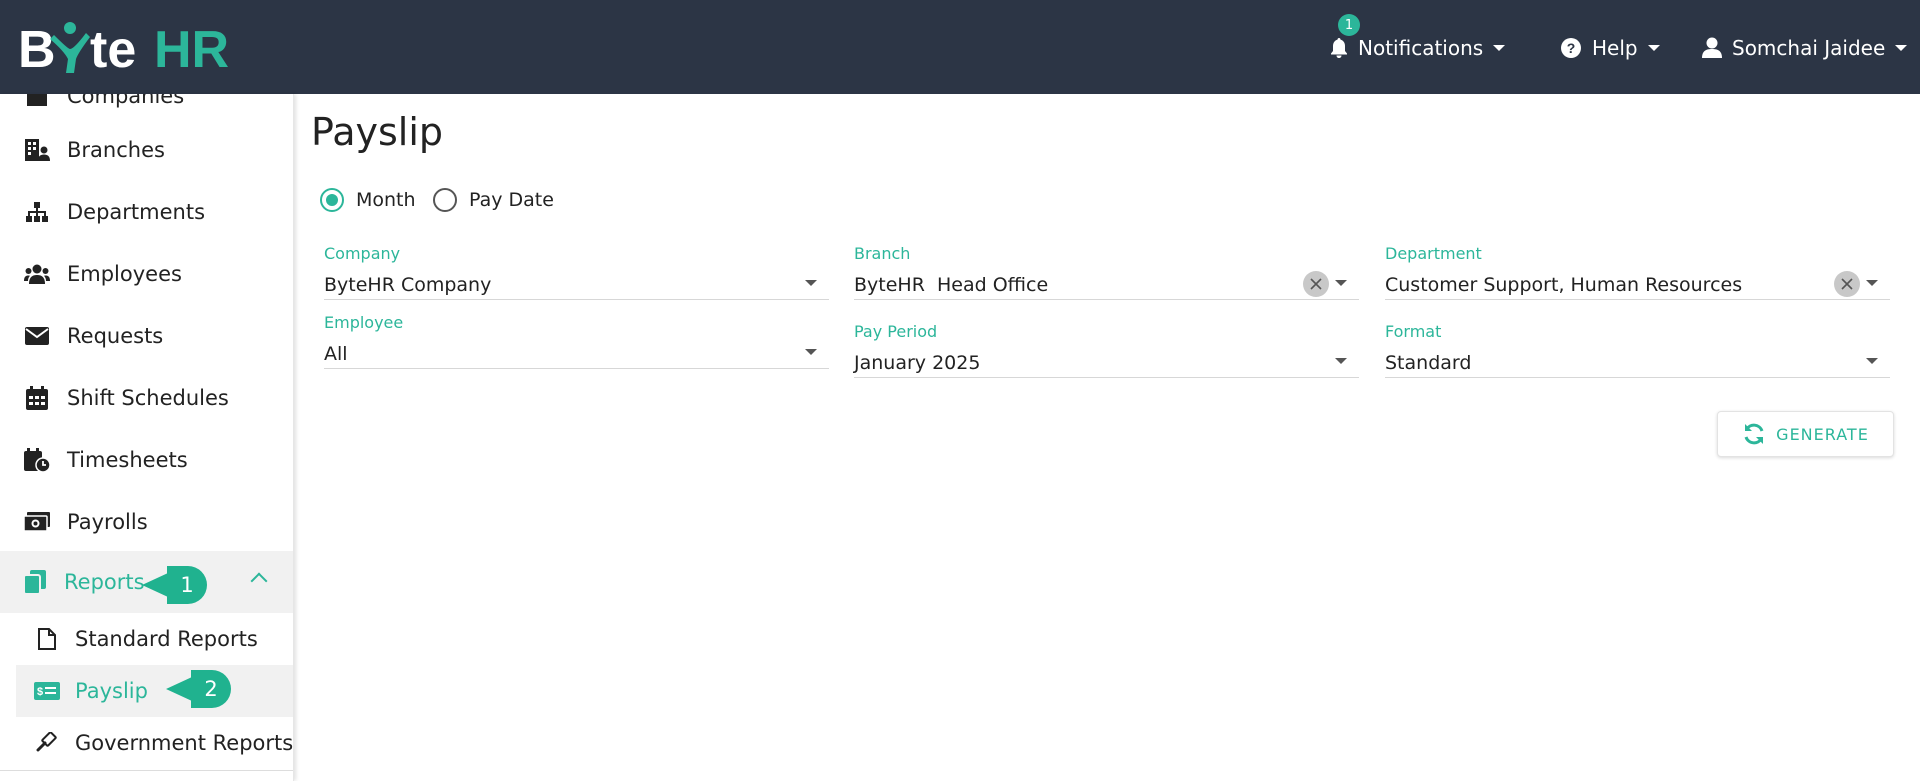  What do you see at coordinates (445, 200) in the screenshot?
I see `radio-button-unchecked` at bounding box center [445, 200].